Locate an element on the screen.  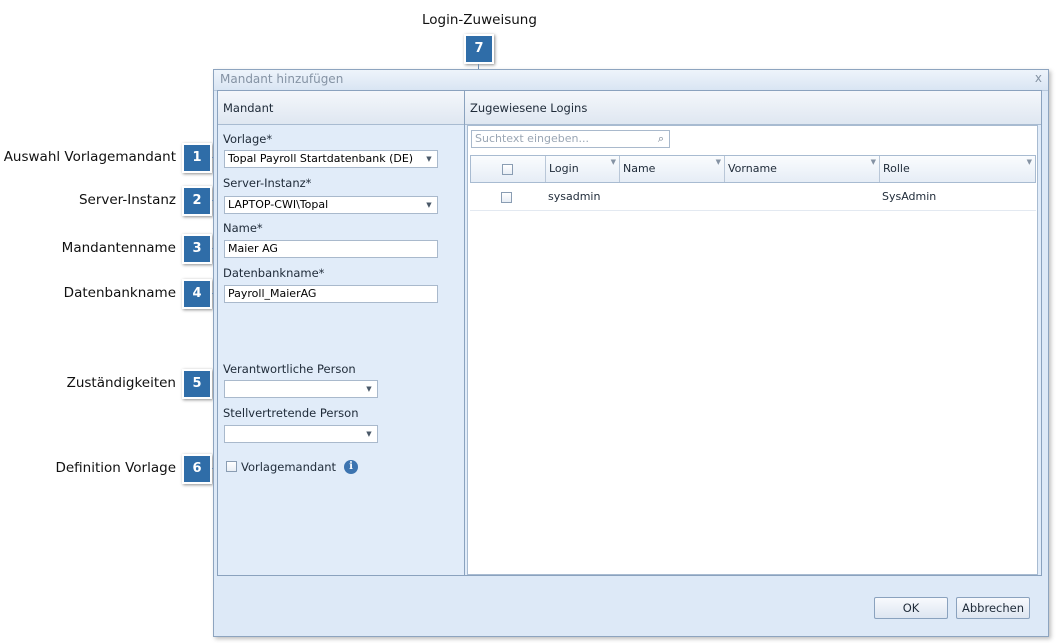
deputy-person-dropdown: ▼ is located at coordinates (301, 434).